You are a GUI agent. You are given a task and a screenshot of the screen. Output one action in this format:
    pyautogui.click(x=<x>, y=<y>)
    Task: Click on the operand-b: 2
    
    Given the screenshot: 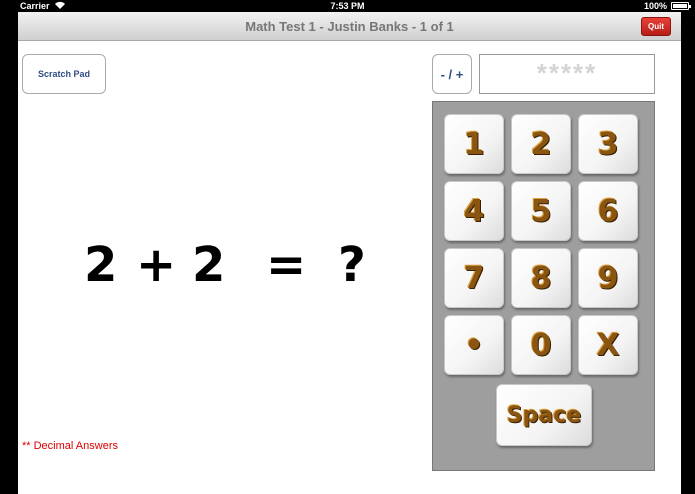 What is the action you would take?
    pyautogui.click(x=209, y=265)
    